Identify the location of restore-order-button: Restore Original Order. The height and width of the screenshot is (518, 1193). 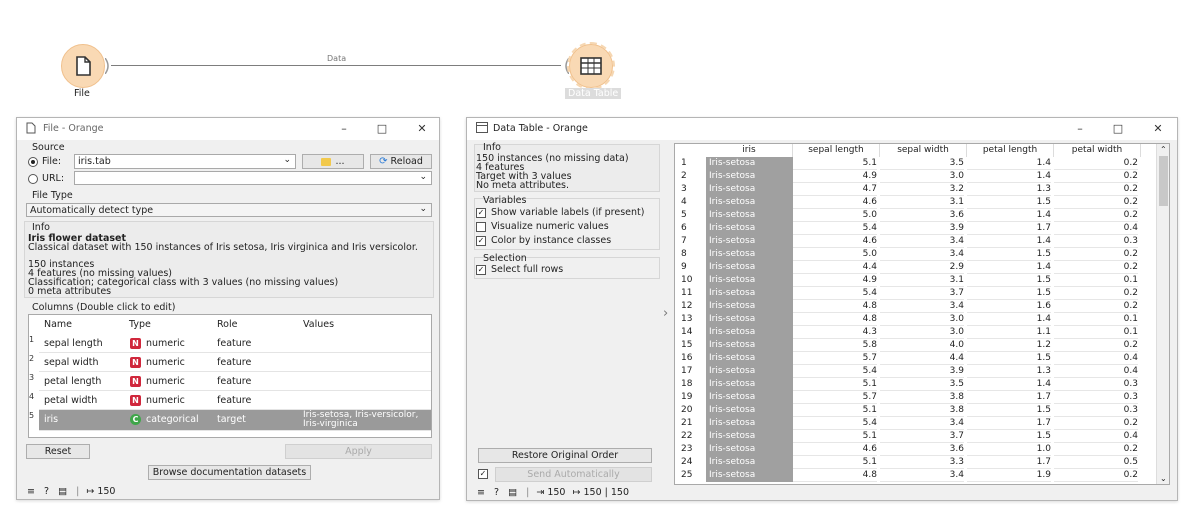
(565, 455).